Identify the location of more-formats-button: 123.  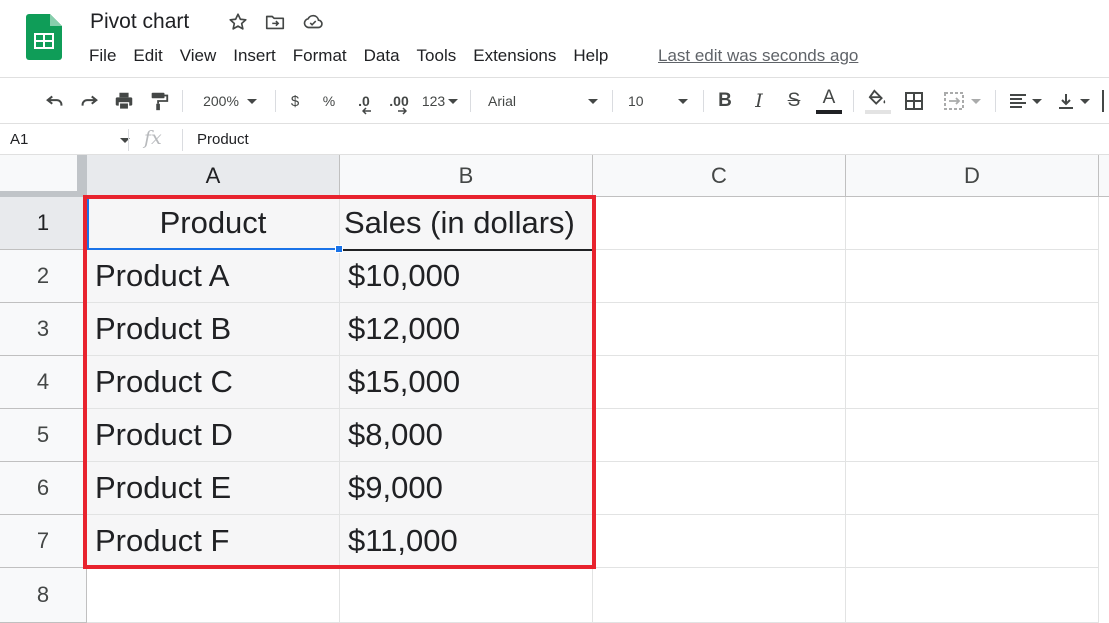
(440, 101).